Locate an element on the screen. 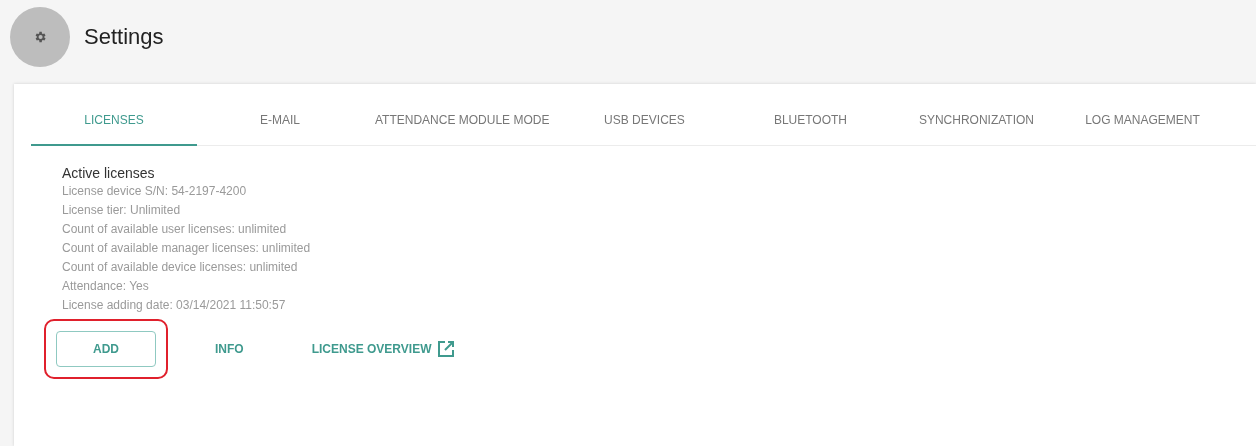 The width and height of the screenshot is (1256, 446). license-detail: License tier: Unlimited is located at coordinates (122, 210).